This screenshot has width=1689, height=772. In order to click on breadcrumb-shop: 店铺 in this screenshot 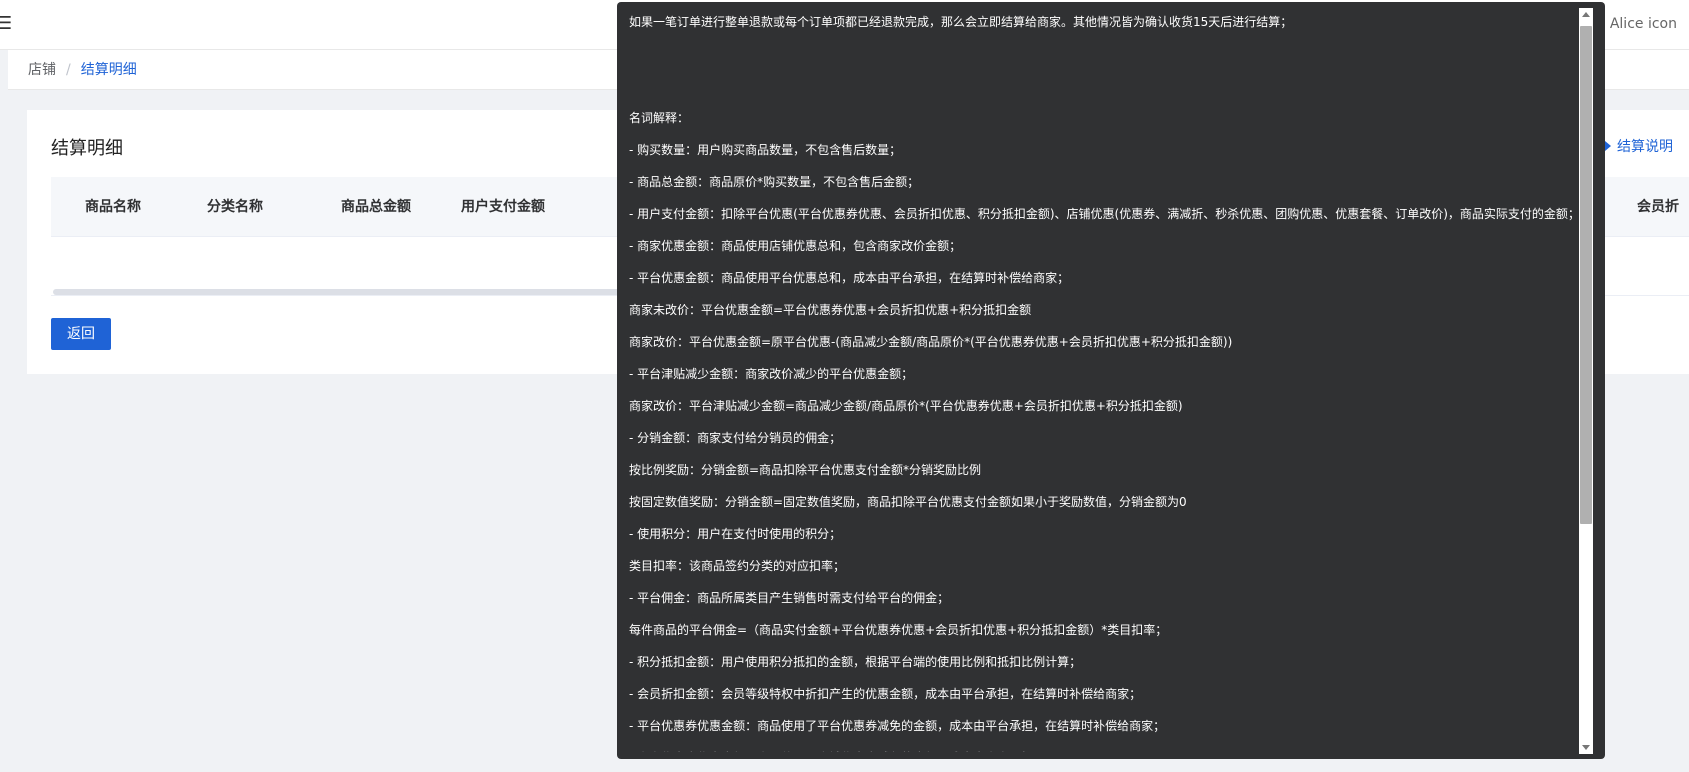, I will do `click(42, 70)`.